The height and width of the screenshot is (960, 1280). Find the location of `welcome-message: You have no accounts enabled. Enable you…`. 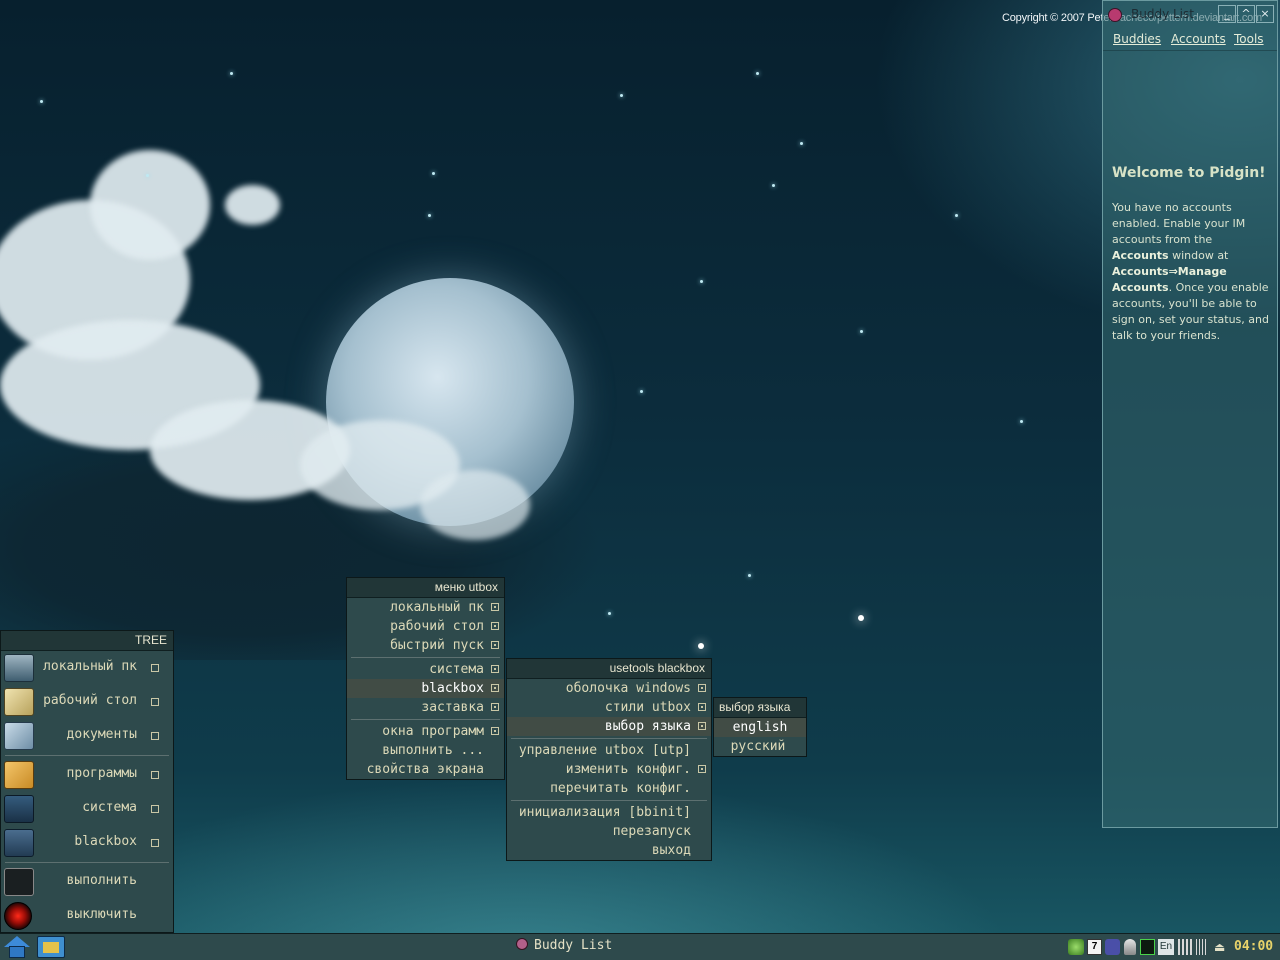

welcome-message: You have no accounts enabled. Enable you… is located at coordinates (1192, 272).